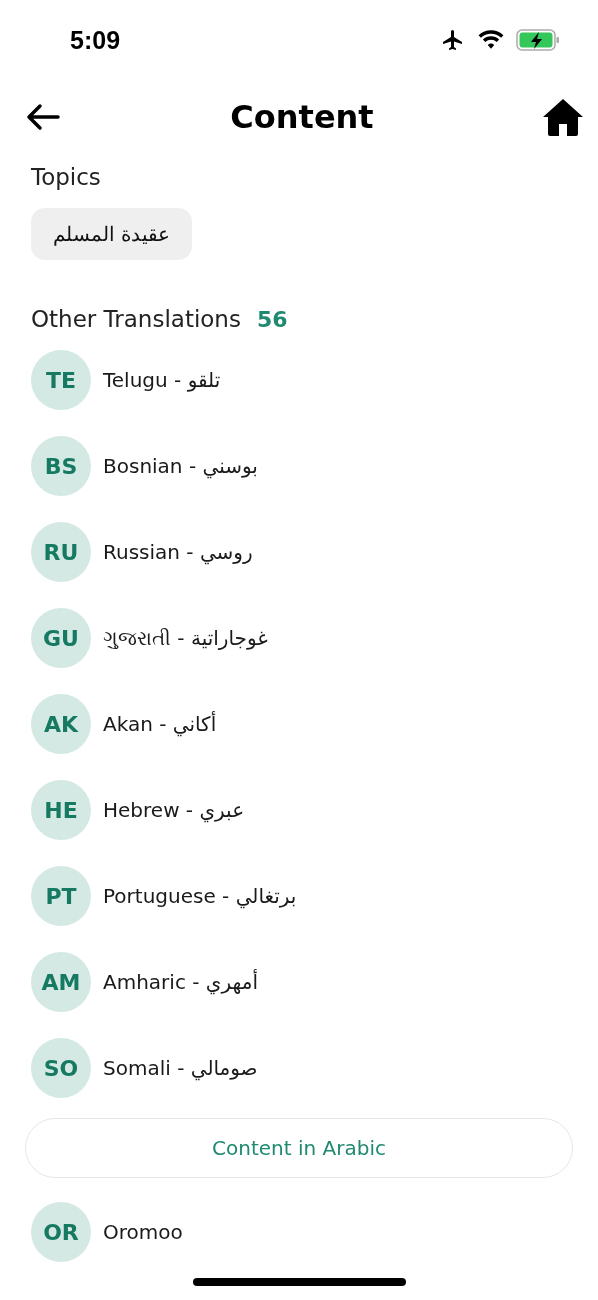 This screenshot has height=1300, width=598. Describe the element at coordinates (178, 552) in the screenshot. I see `language-name: Russian - روسي` at that location.